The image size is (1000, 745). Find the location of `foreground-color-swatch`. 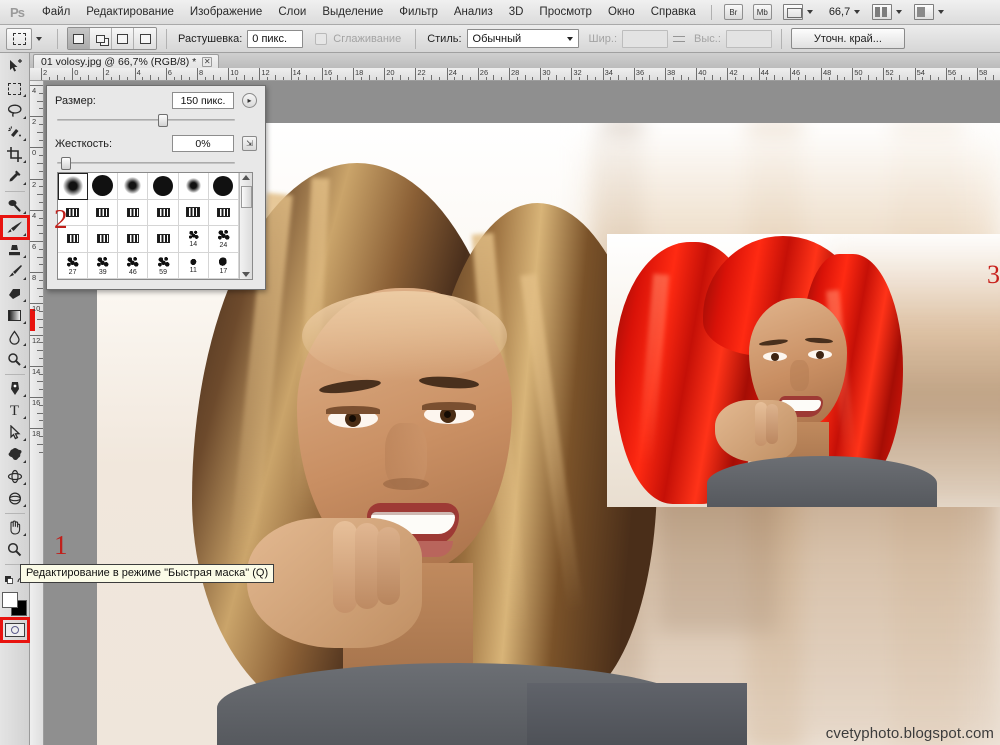

foreground-color-swatch is located at coordinates (9, 600).